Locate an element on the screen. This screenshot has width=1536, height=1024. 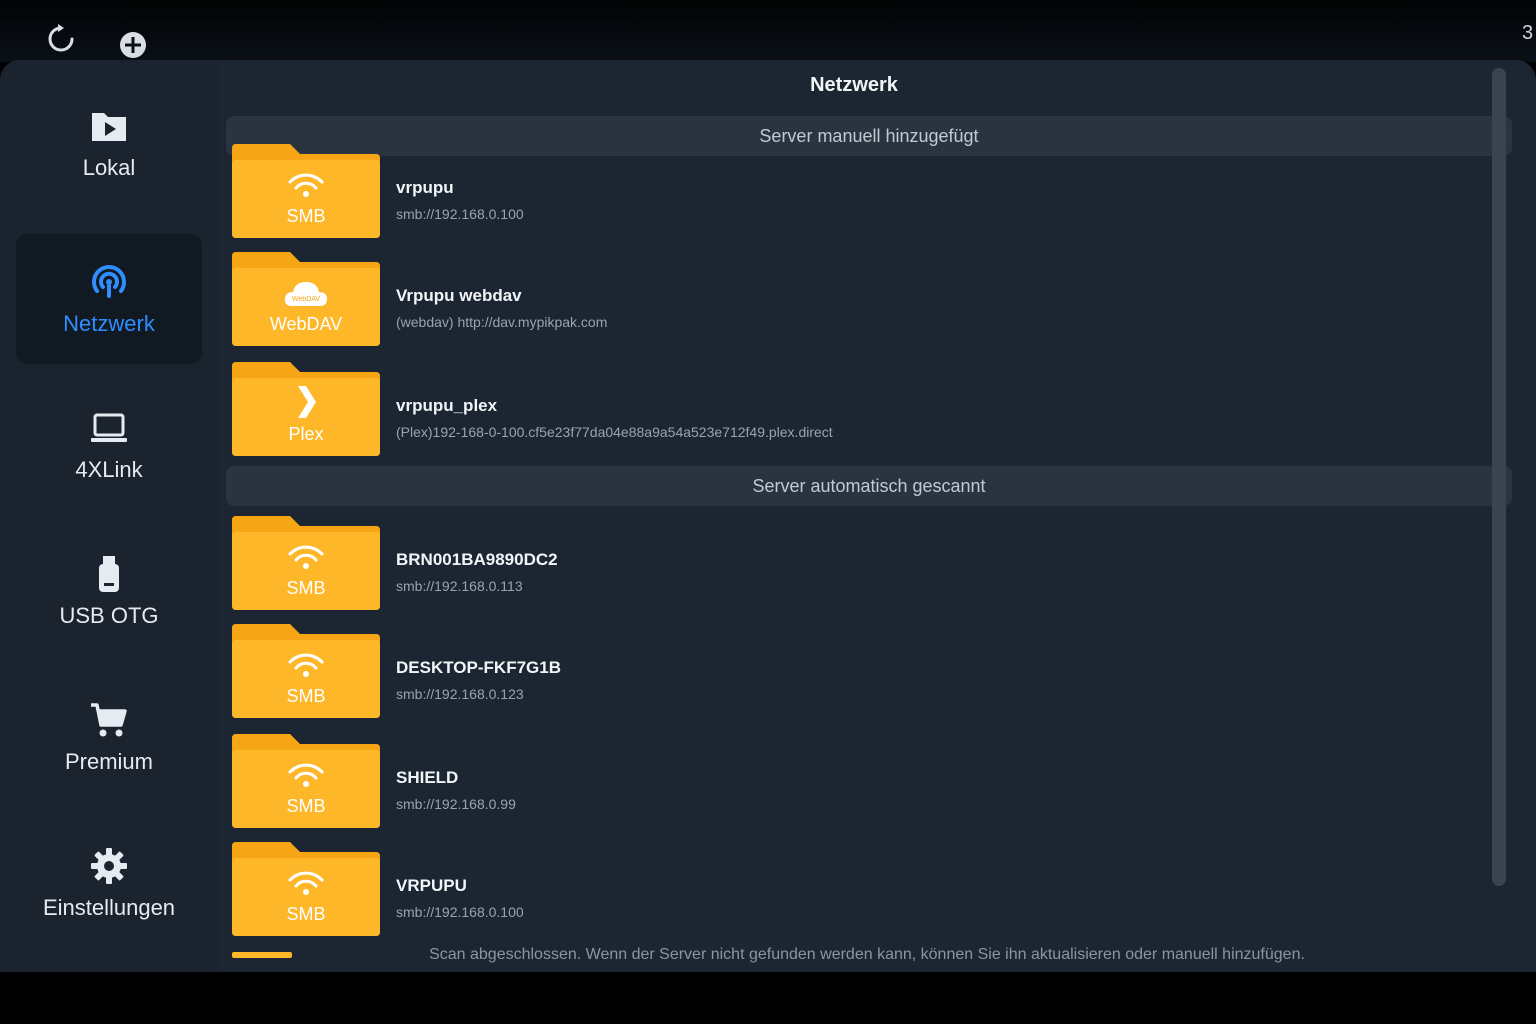
server-item: SMB vrpupu smb://192.168.0.100 is located at coordinates (872, 194).